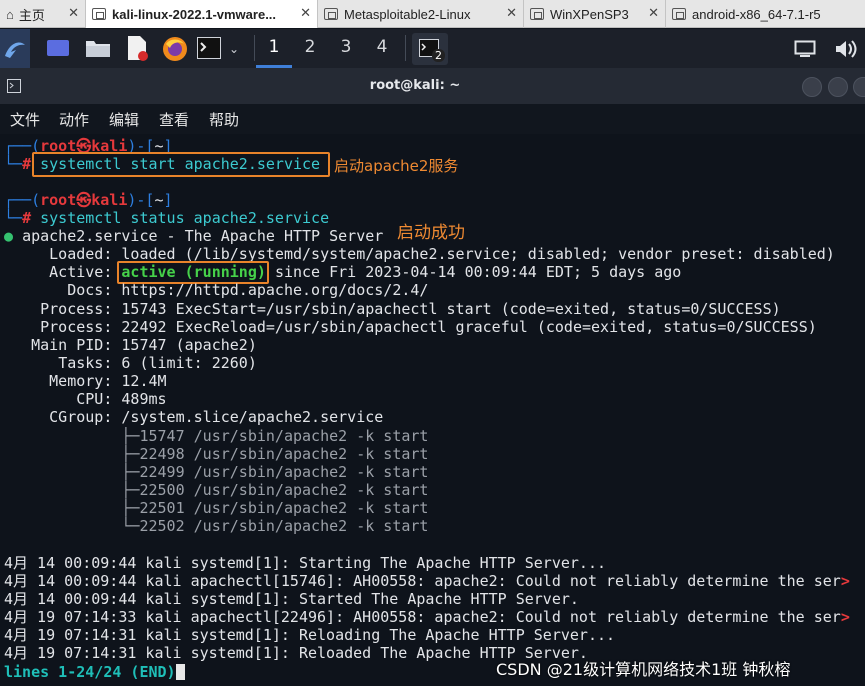 The image size is (865, 686). I want to click on terminal-icon, so click(209, 48).